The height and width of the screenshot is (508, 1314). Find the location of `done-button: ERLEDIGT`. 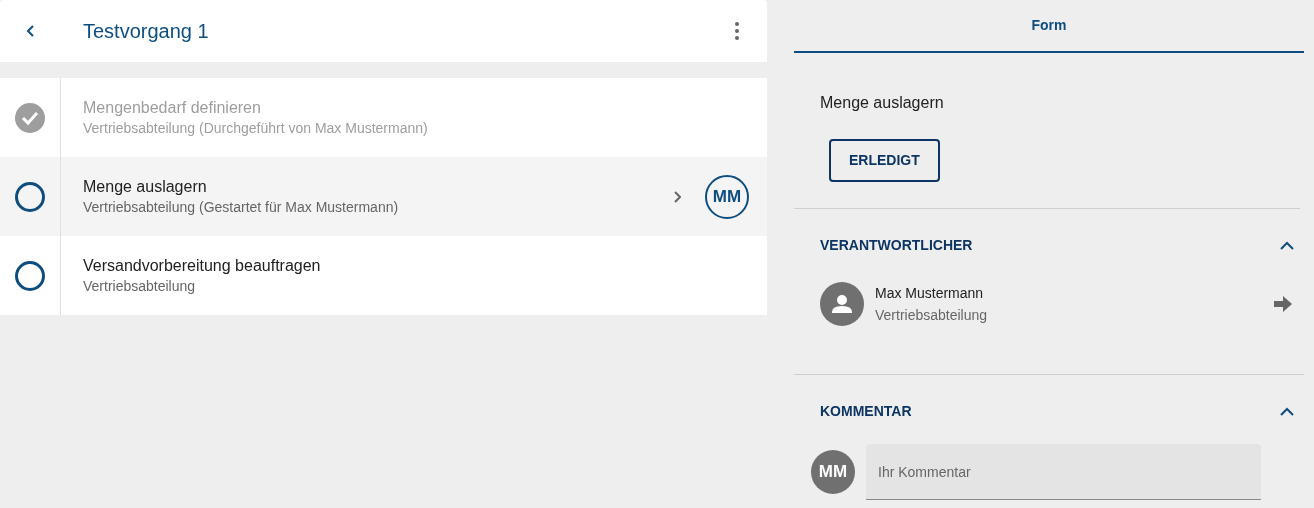

done-button: ERLEDIGT is located at coordinates (884, 160).